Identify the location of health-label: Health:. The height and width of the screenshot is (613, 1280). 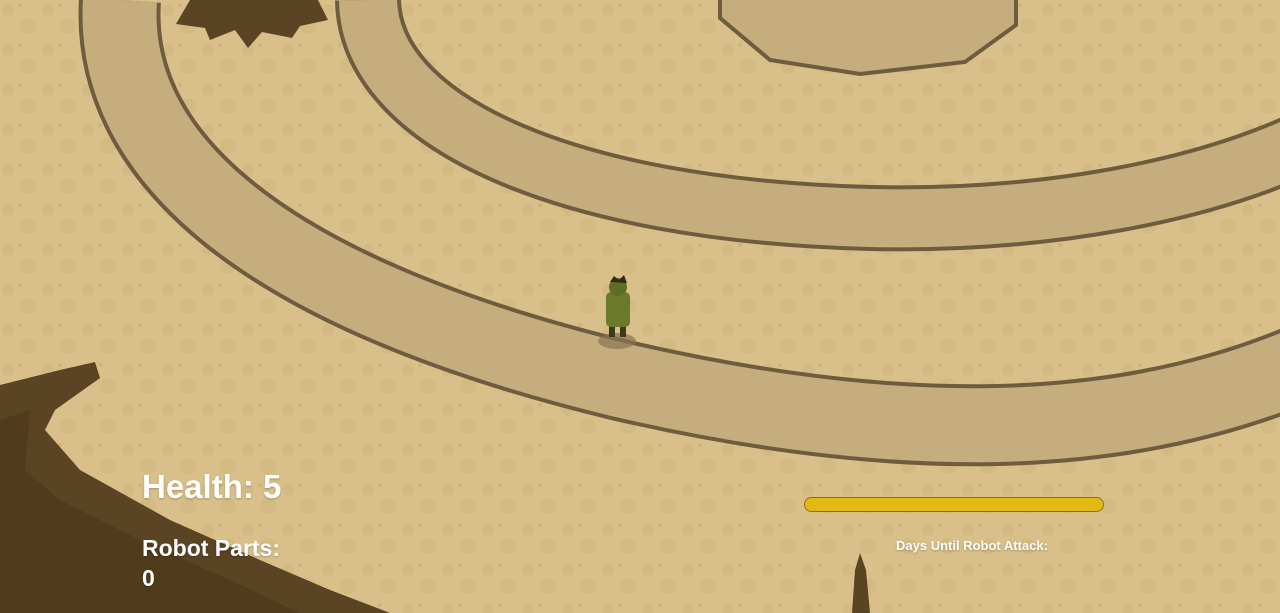
(198, 486).